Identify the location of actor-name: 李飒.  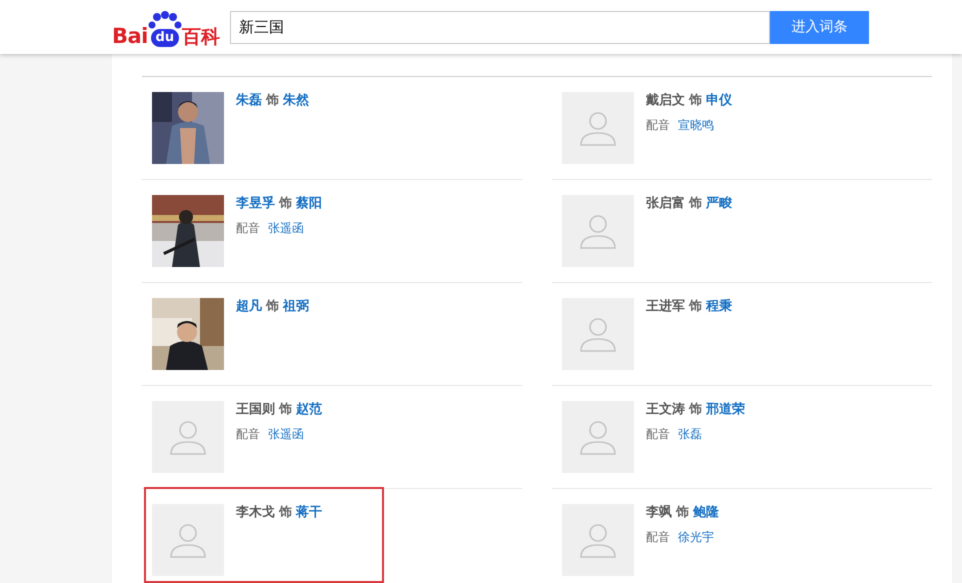
(659, 512).